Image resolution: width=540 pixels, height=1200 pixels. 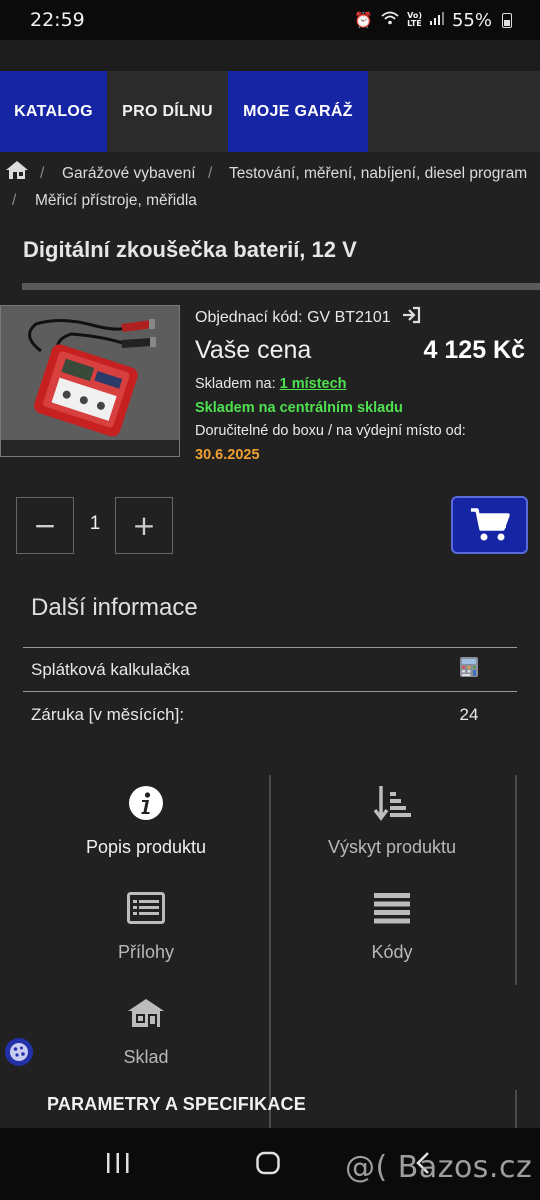 I want to click on tile-vyskyt-produktu: Výskyt produktu, so click(x=392, y=820).